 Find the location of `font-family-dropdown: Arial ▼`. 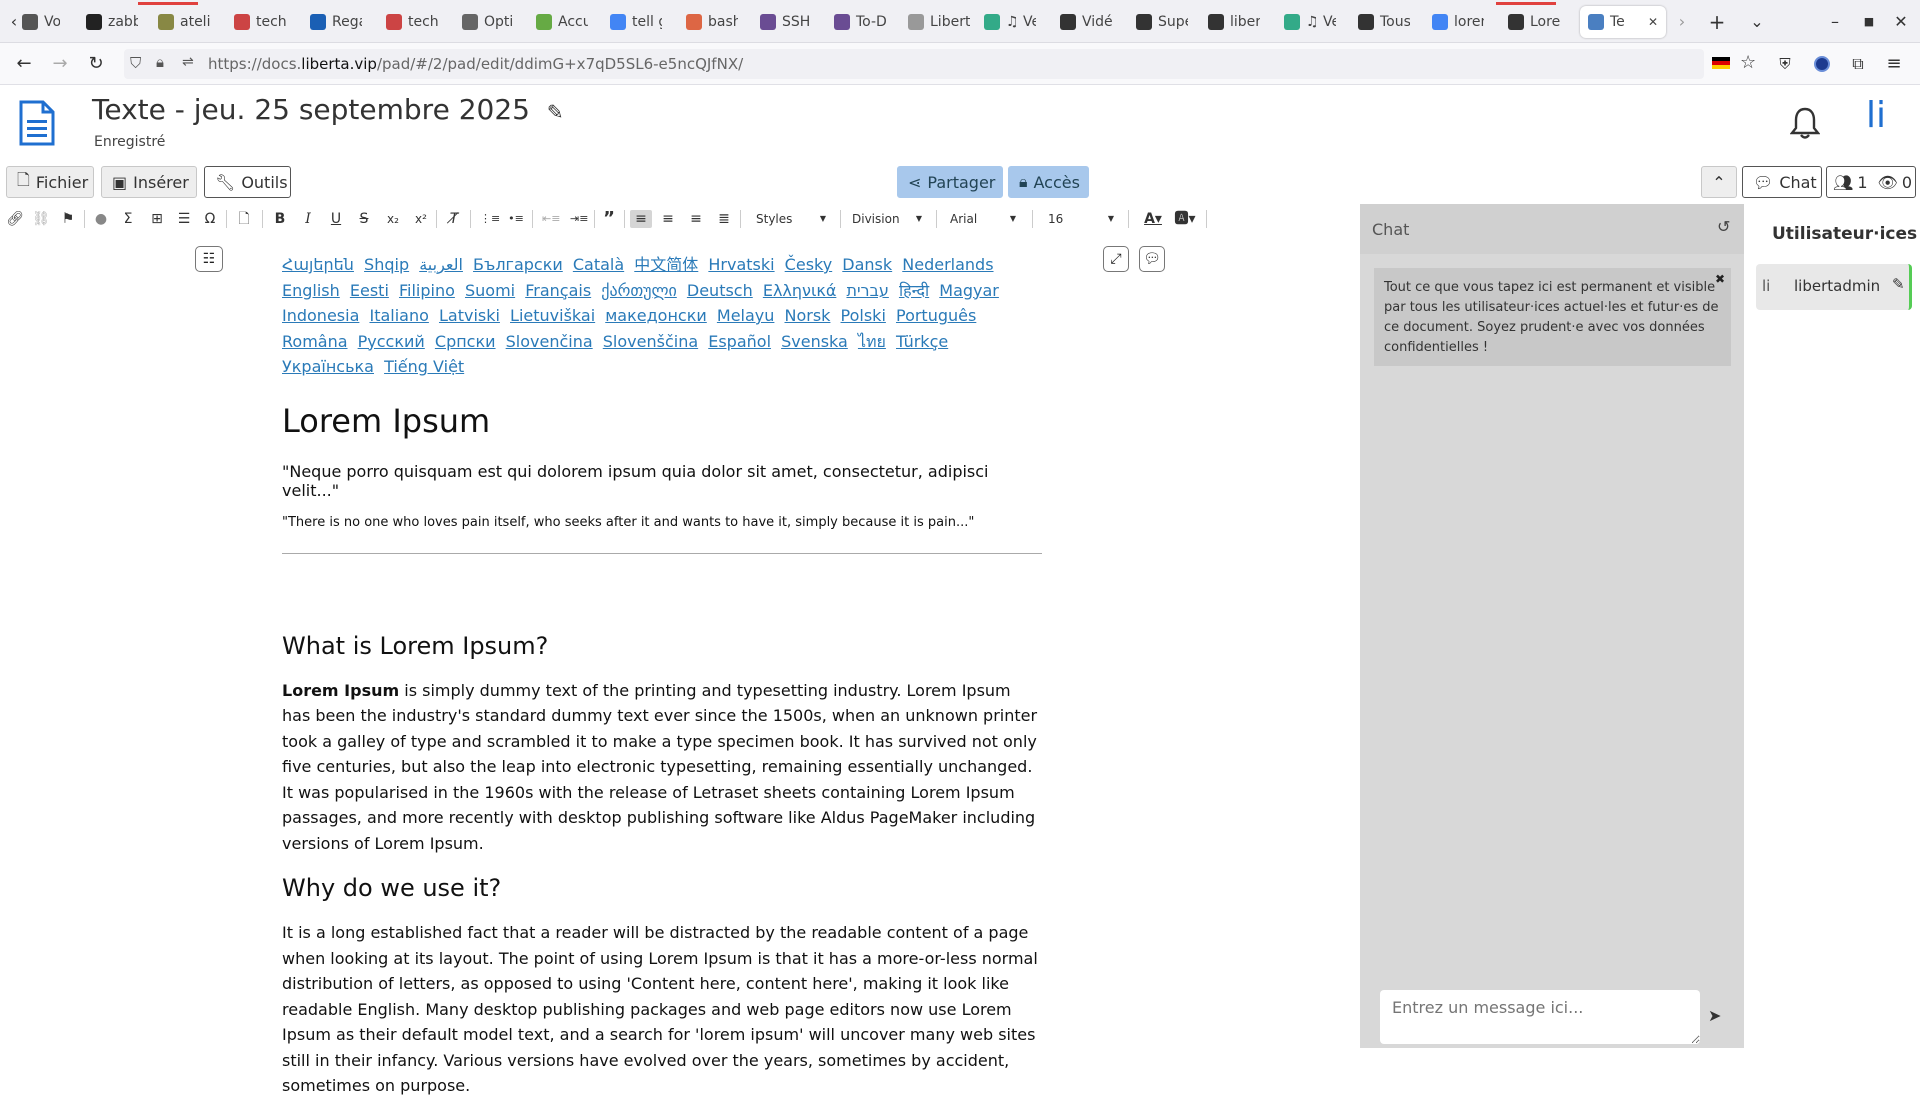

font-family-dropdown: Arial ▼ is located at coordinates (983, 219).